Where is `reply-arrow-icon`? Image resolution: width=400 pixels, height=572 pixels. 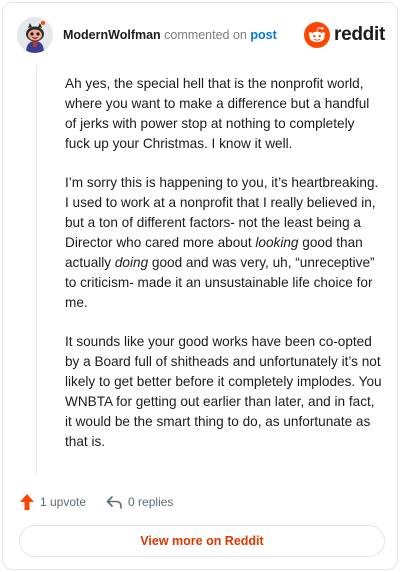 reply-arrow-icon is located at coordinates (114, 502).